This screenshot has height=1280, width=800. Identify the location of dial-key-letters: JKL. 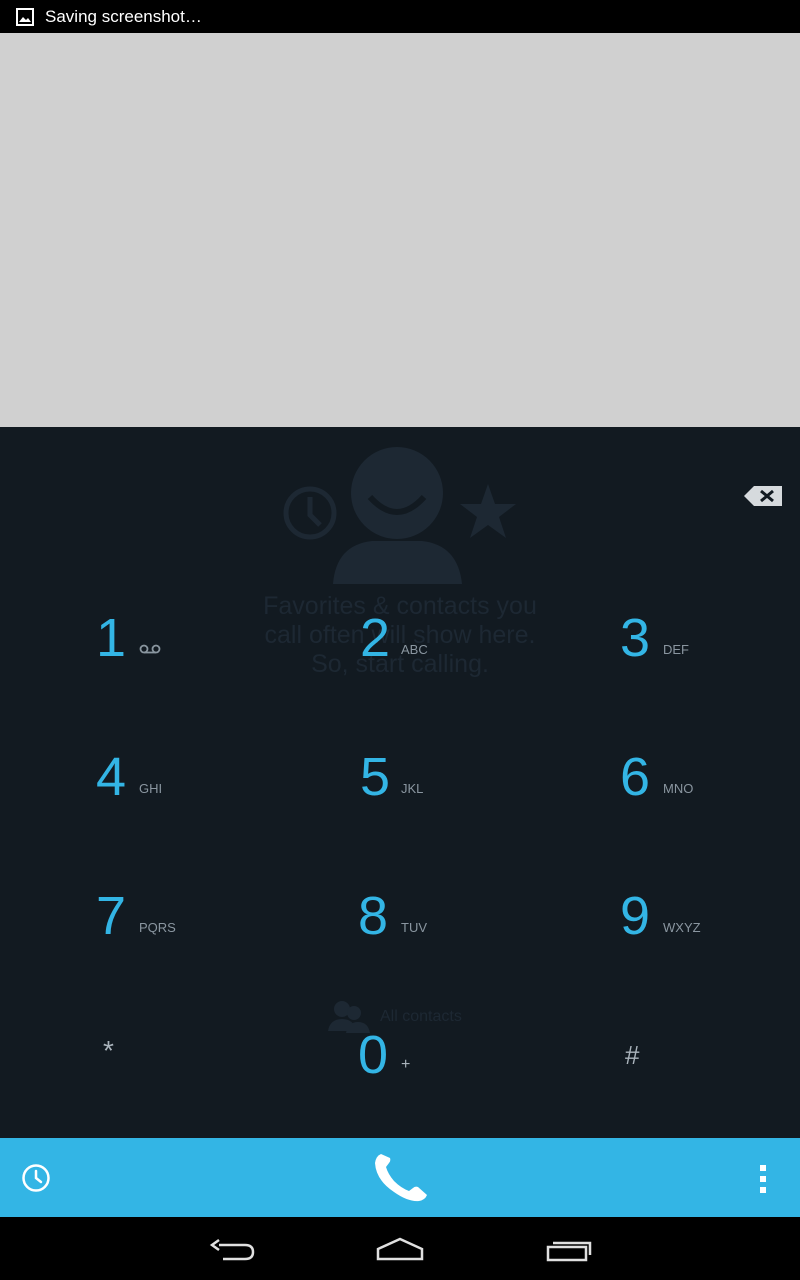
(412, 788).